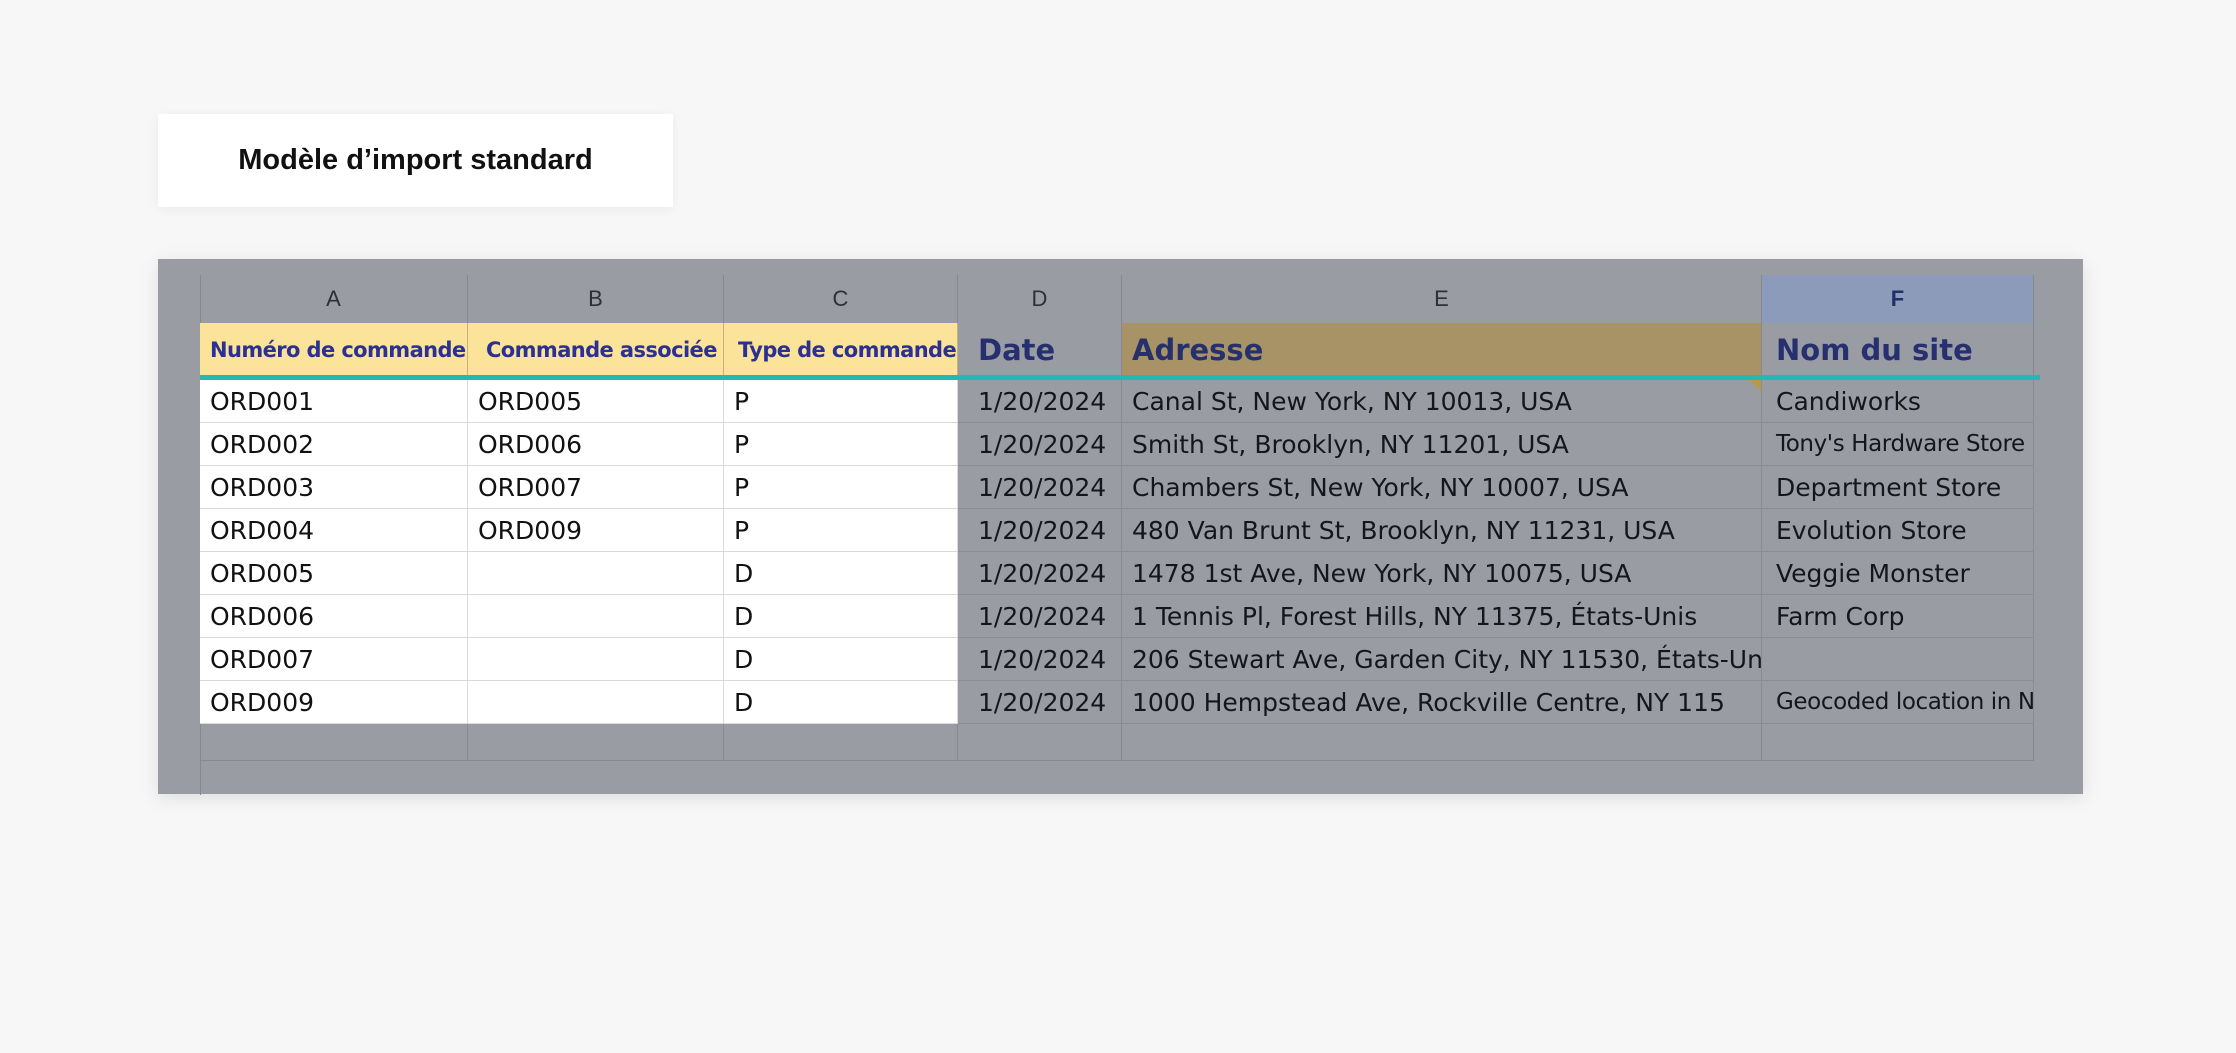  I want to click on column-header-a: A, so click(334, 299).